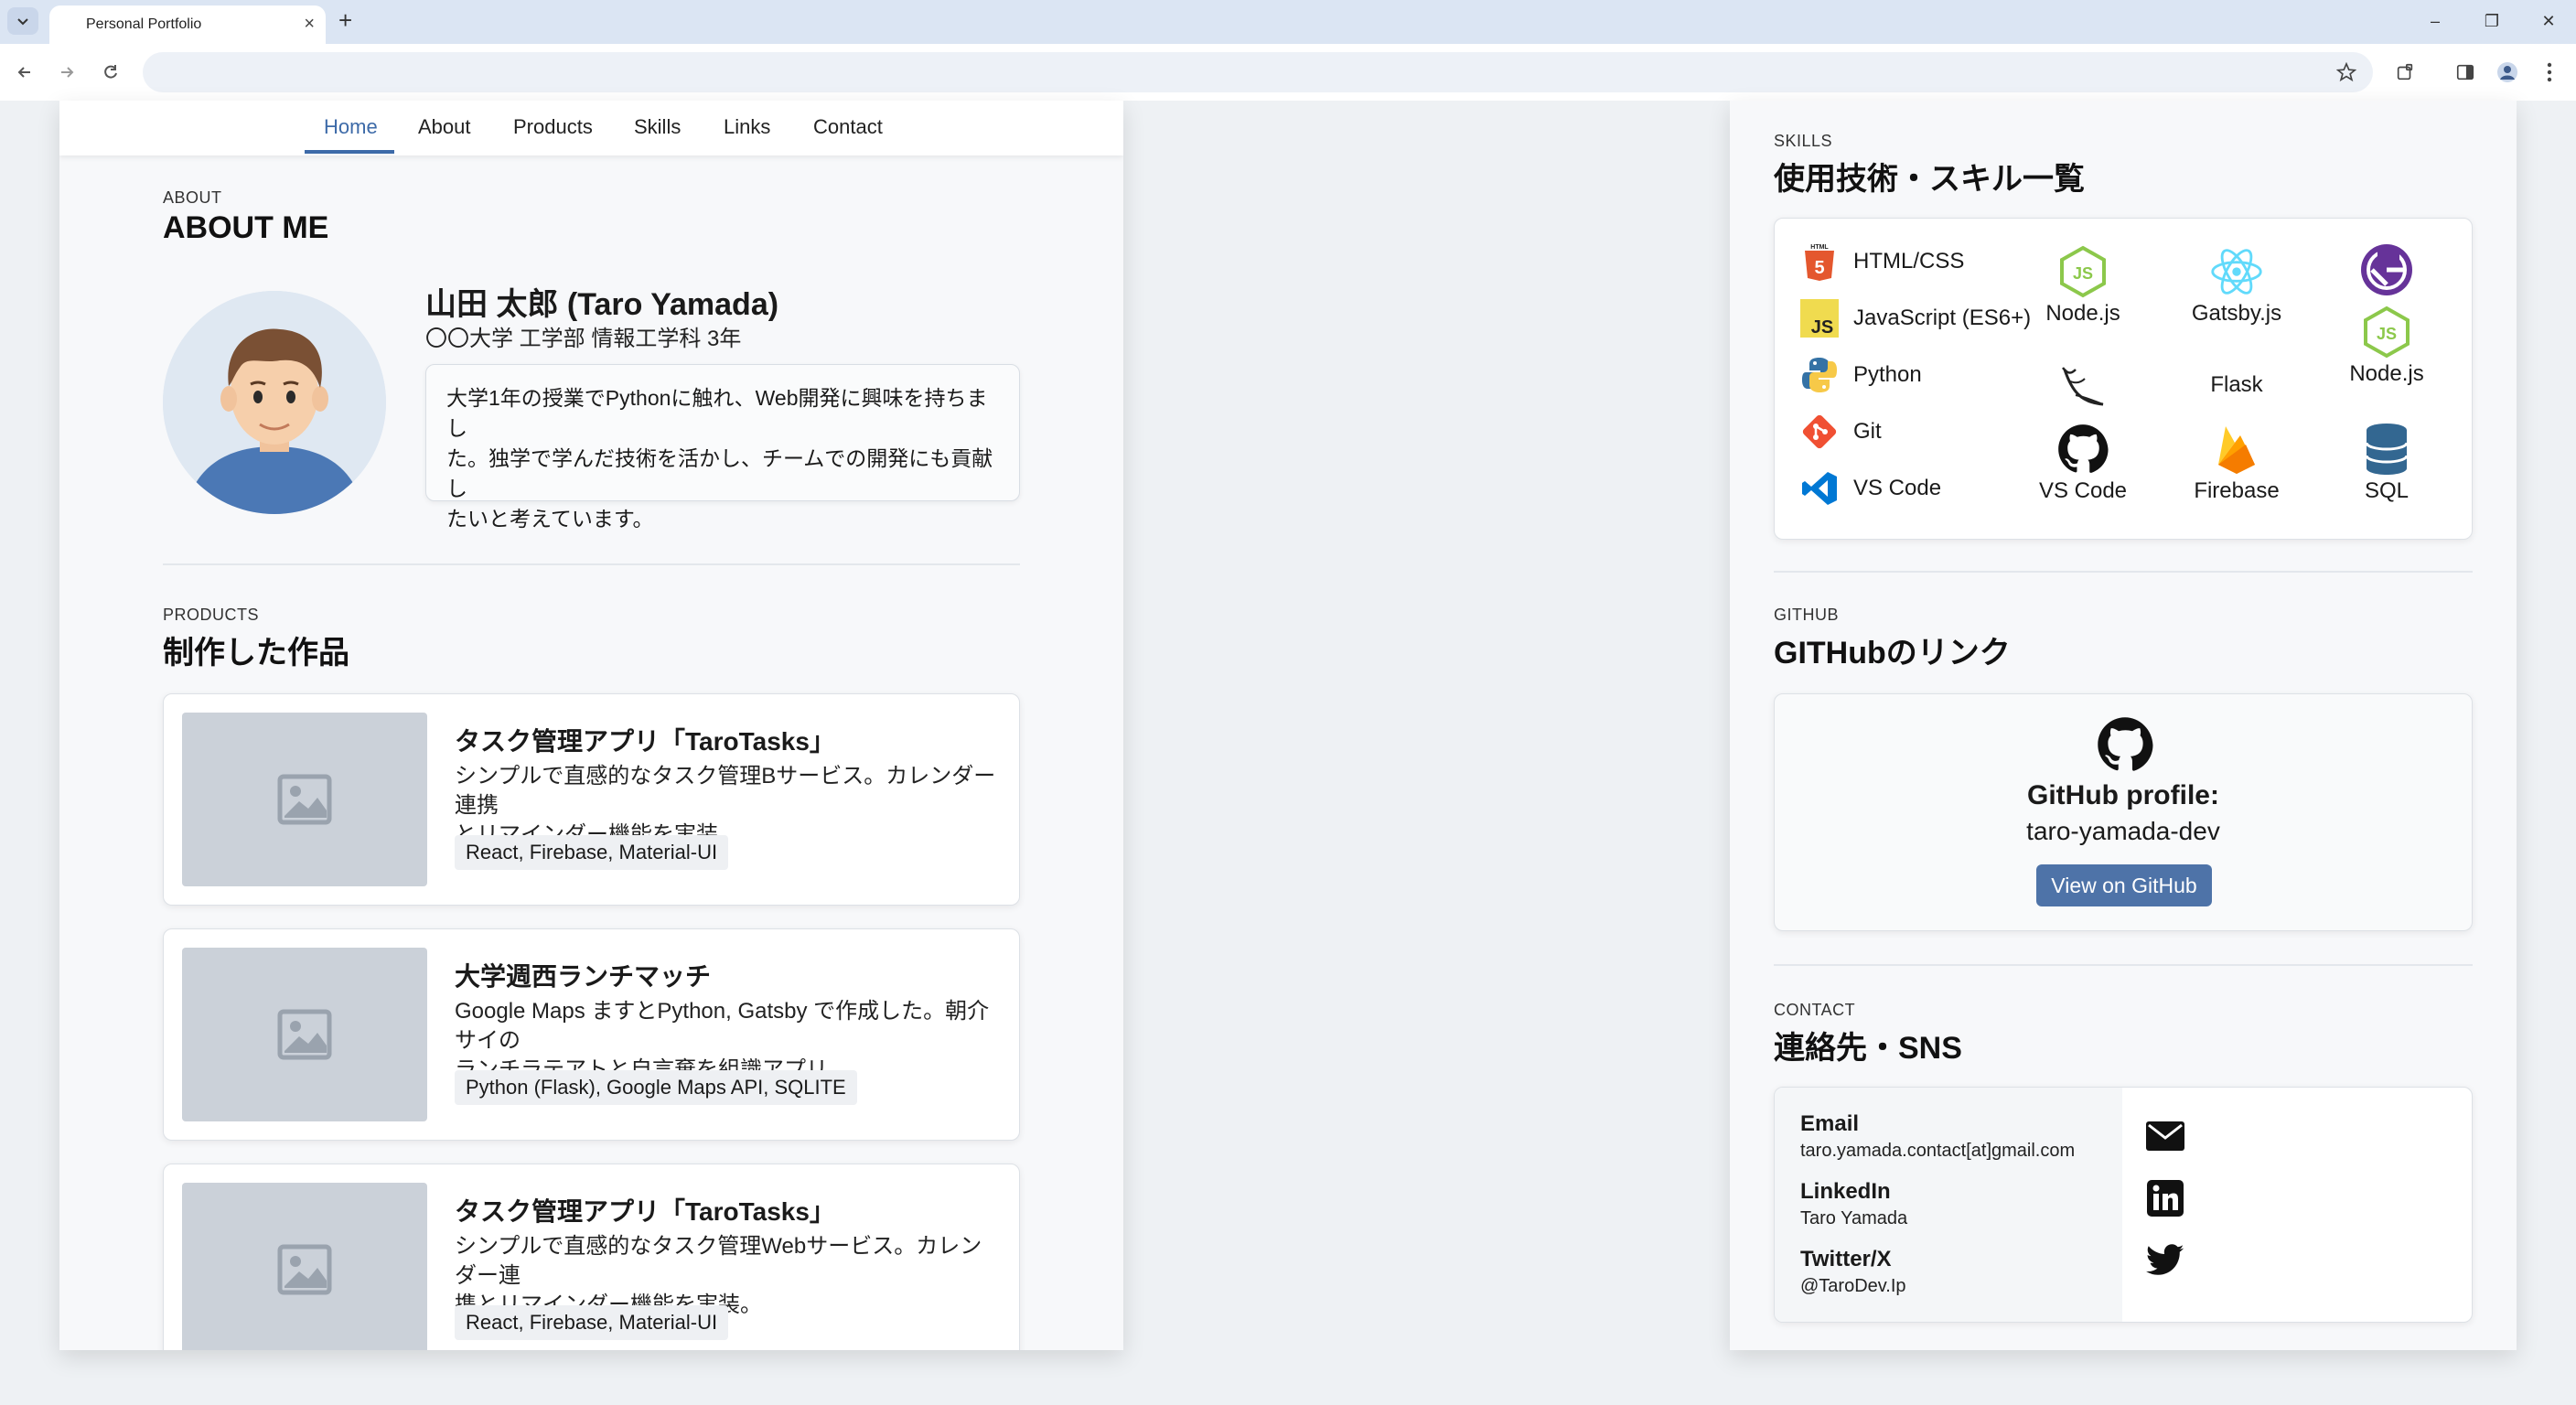 This screenshot has height=1405, width=2576. I want to click on html5-icon: HTML 5, so click(1820, 262).